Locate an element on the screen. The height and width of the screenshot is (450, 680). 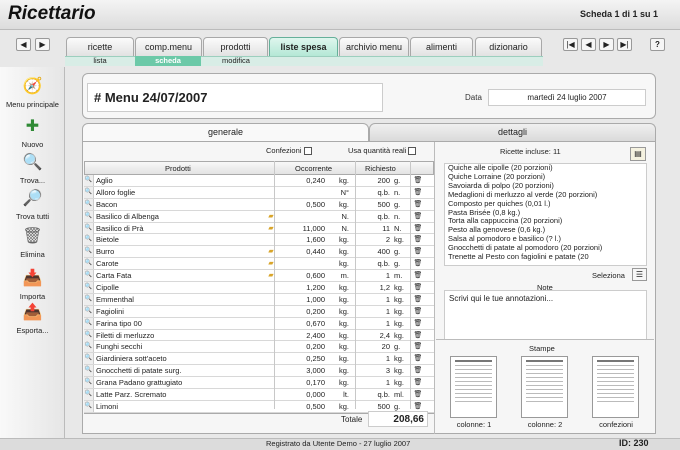
richiesto-qty: 200 is located at coordinates (372, 180).